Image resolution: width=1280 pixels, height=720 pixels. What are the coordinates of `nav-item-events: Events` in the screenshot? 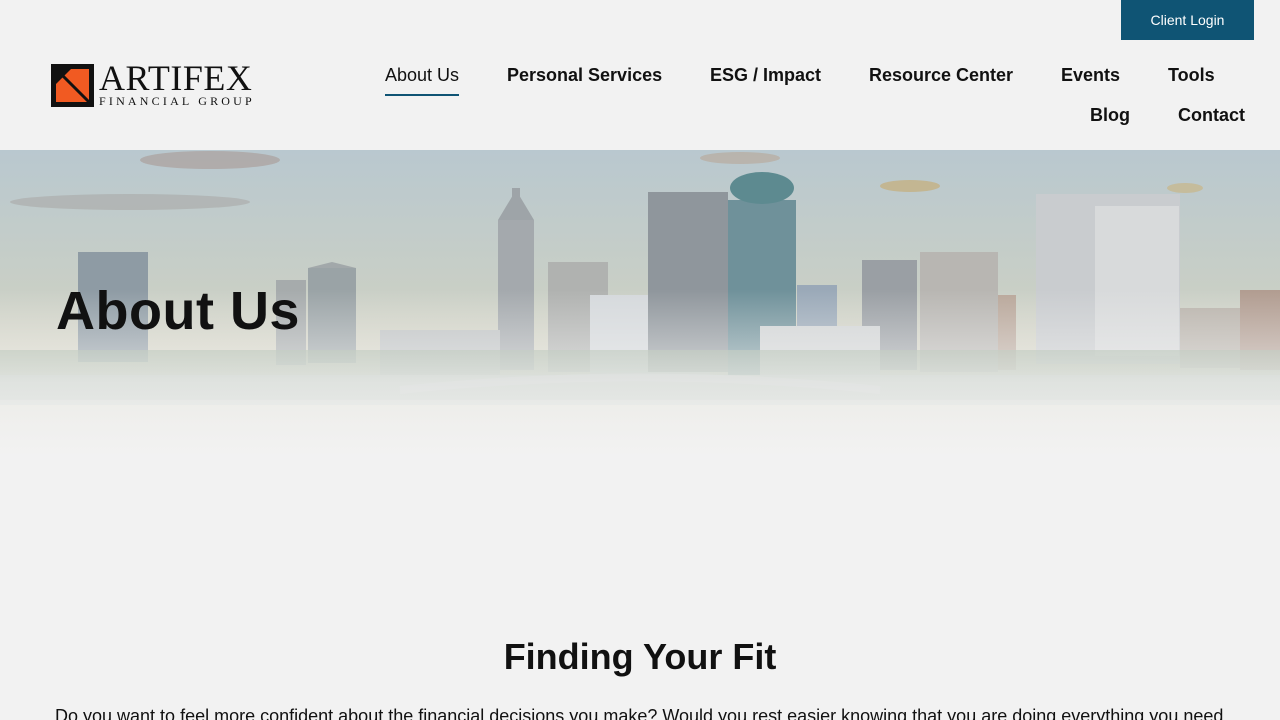 It's located at (1090, 75).